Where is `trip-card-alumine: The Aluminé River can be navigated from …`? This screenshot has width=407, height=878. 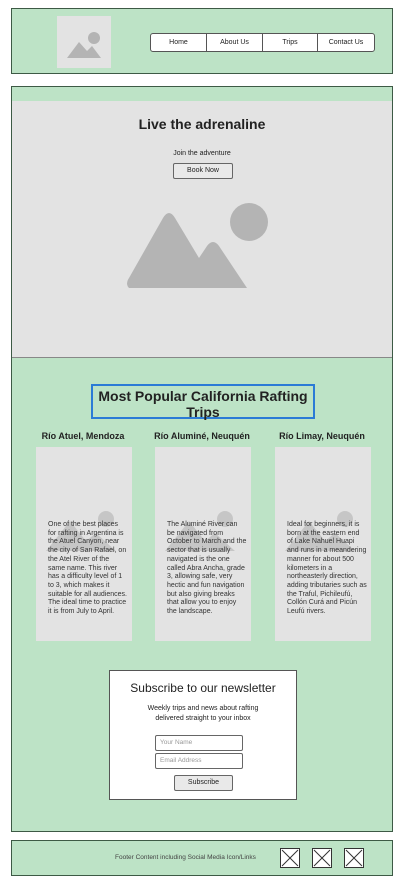
trip-card-alumine: The Aluminé River can be navigated from … is located at coordinates (203, 544).